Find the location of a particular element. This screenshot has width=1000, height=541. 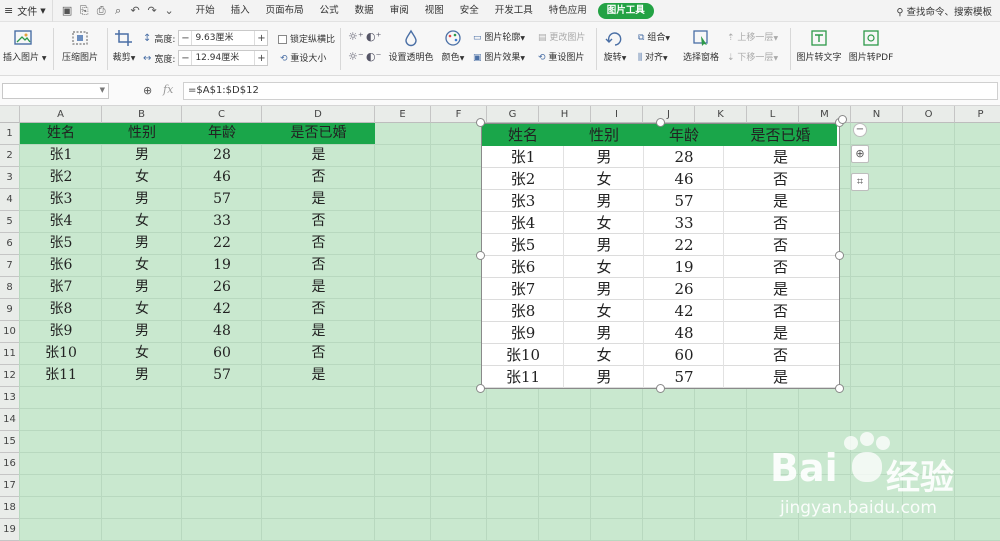

row-header: 8 is located at coordinates (10, 288).